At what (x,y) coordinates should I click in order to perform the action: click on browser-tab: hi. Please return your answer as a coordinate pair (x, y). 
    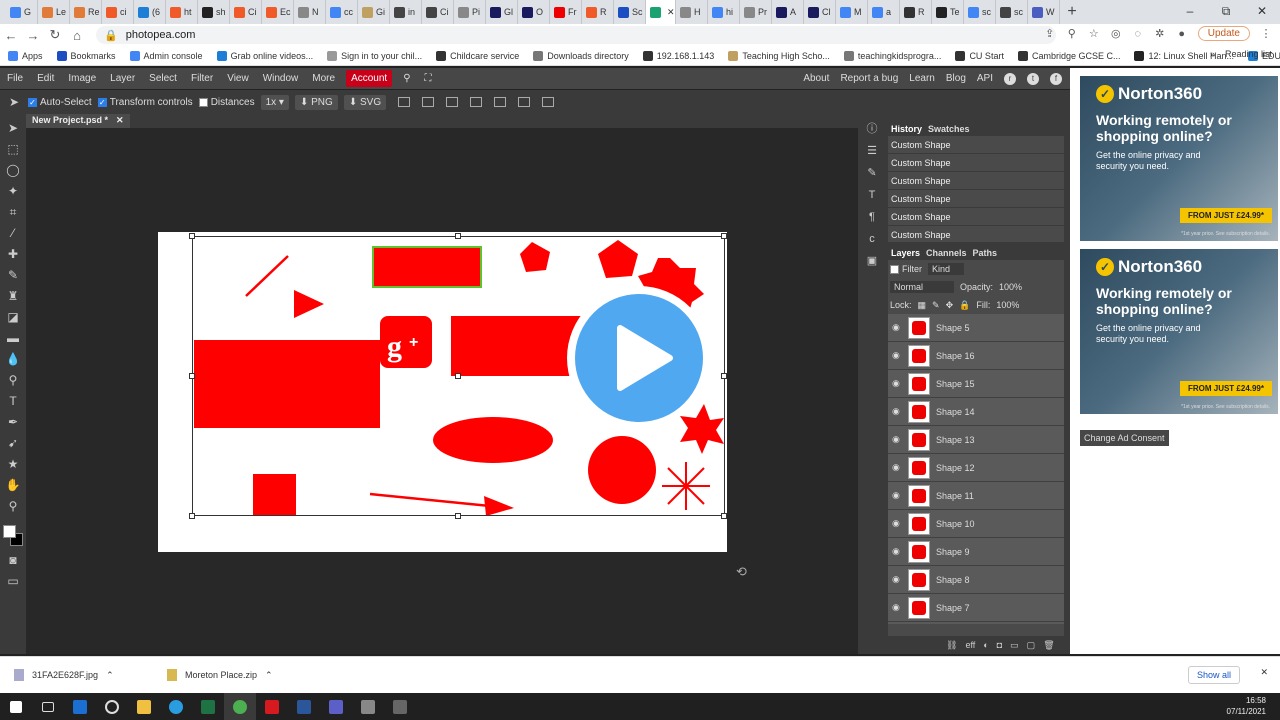
    Looking at the image, I should click on (724, 12).